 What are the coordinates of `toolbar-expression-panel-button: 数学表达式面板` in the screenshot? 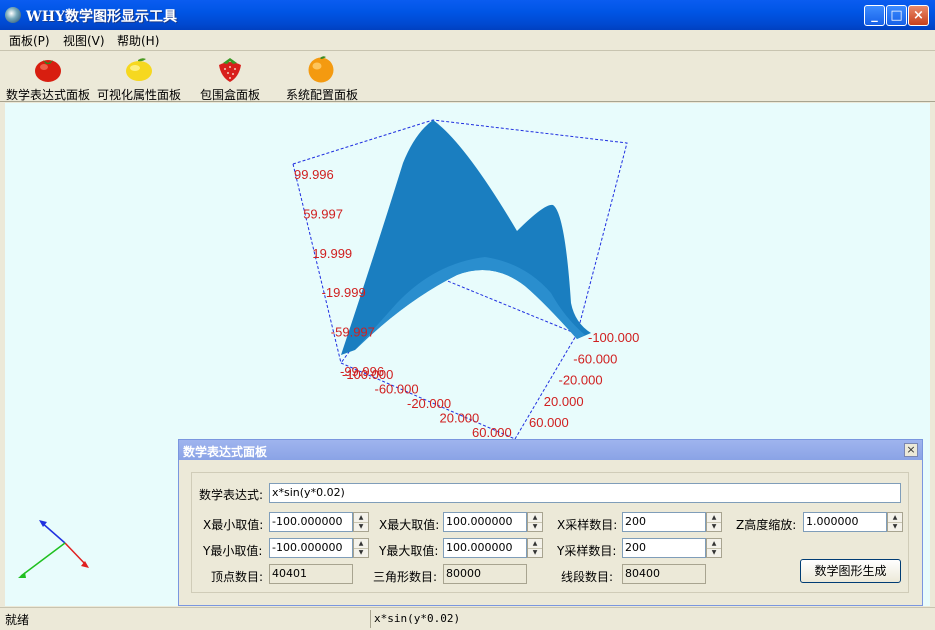 It's located at (49, 76).